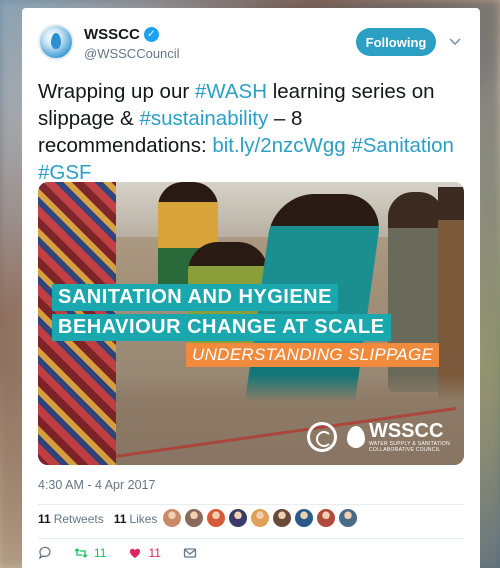  Describe the element at coordinates (396, 42) in the screenshot. I see `following-button: Following` at that location.